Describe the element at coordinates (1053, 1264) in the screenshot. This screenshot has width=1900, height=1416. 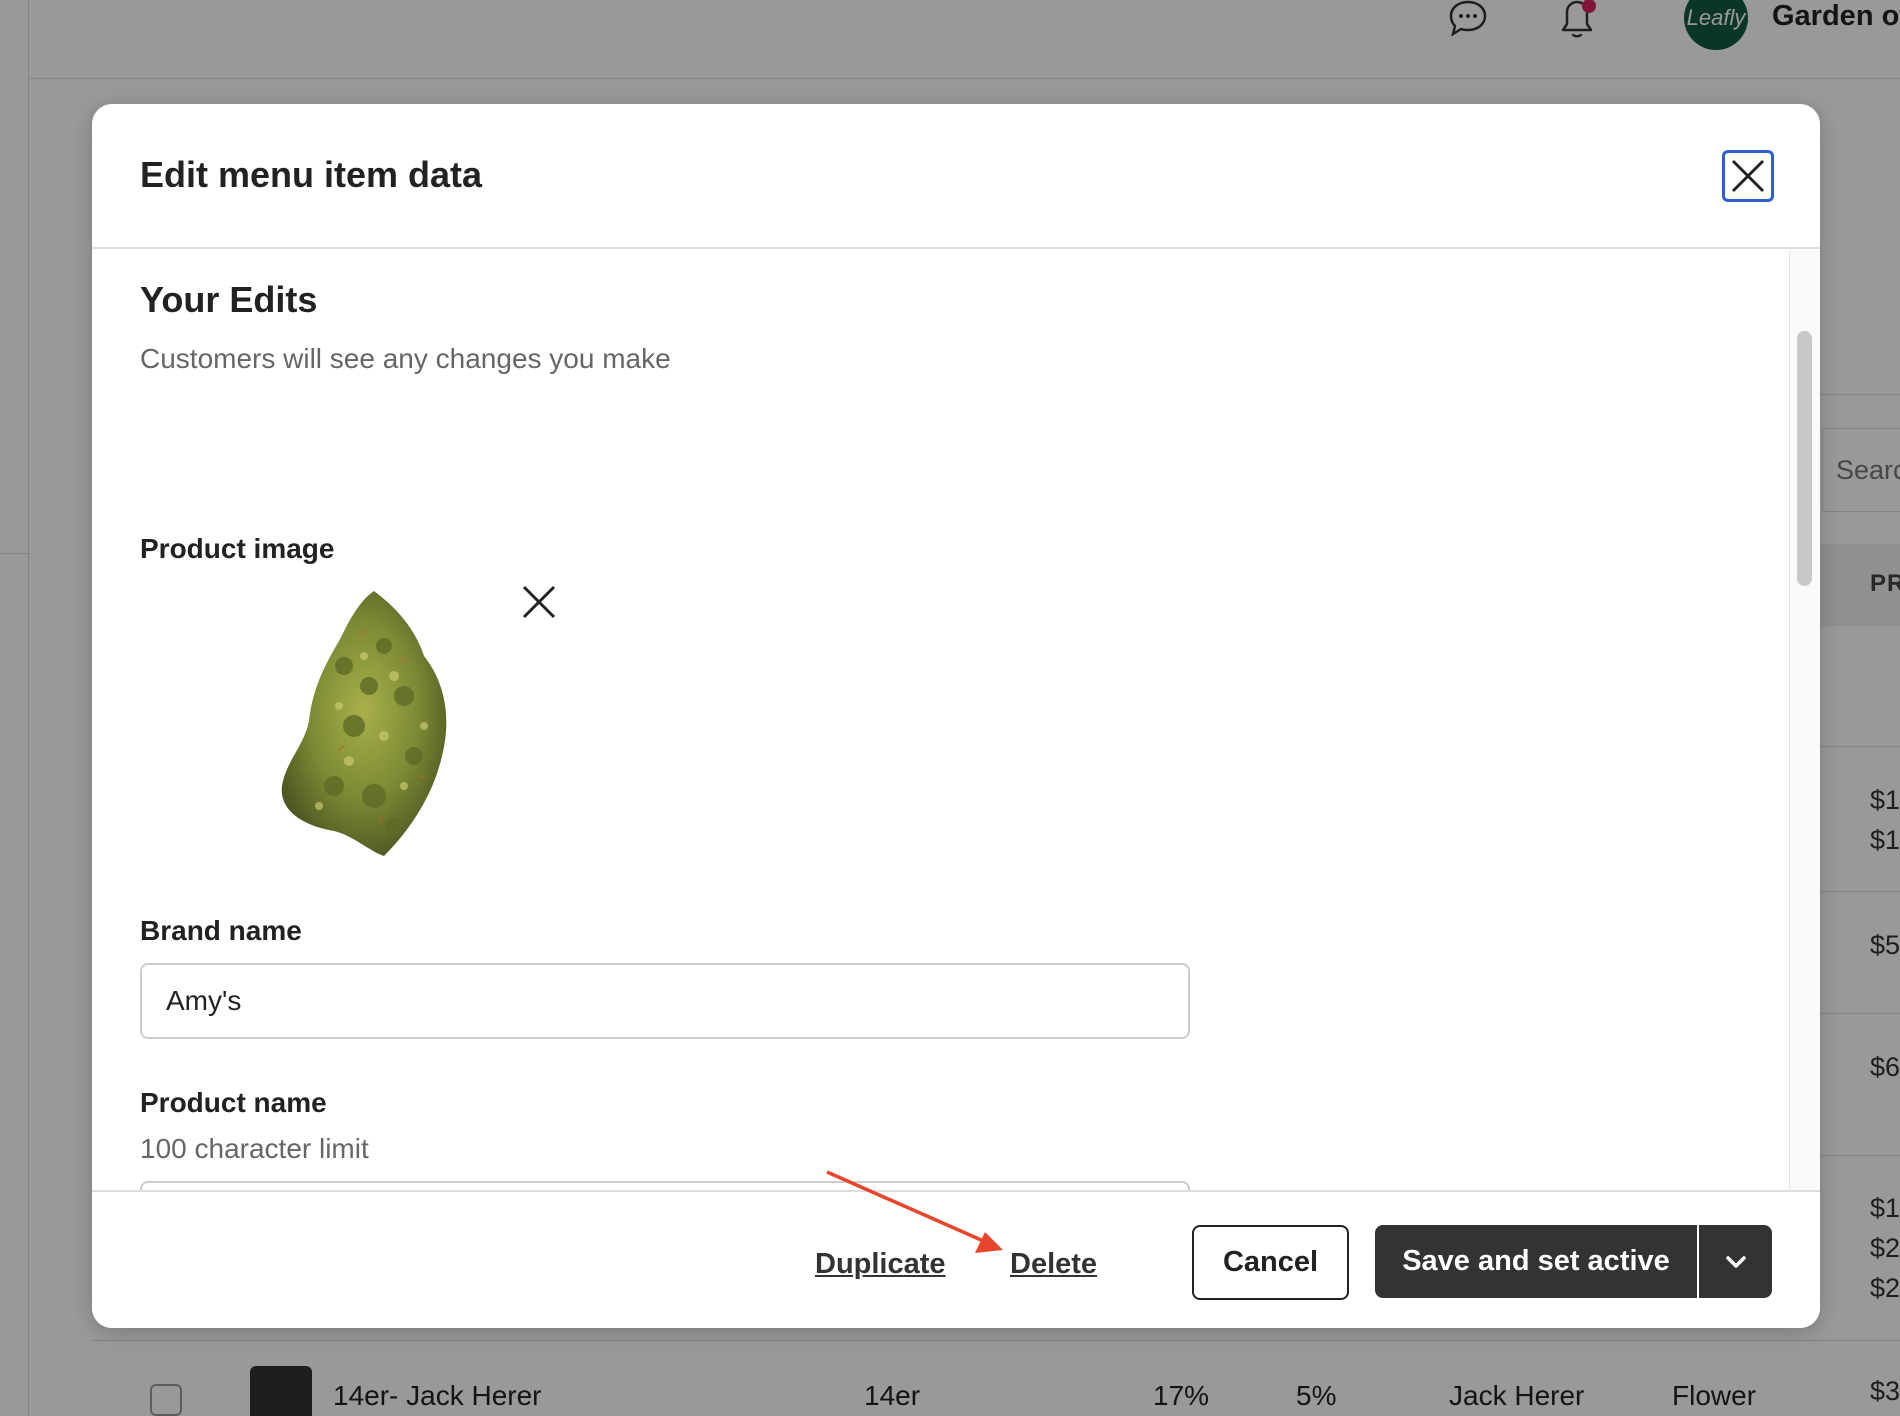
I see `delete-link: Delete` at that location.